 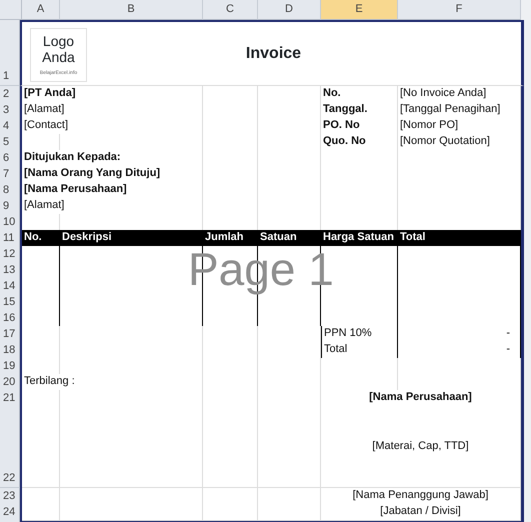 I want to click on column-header: D, so click(x=289, y=10).